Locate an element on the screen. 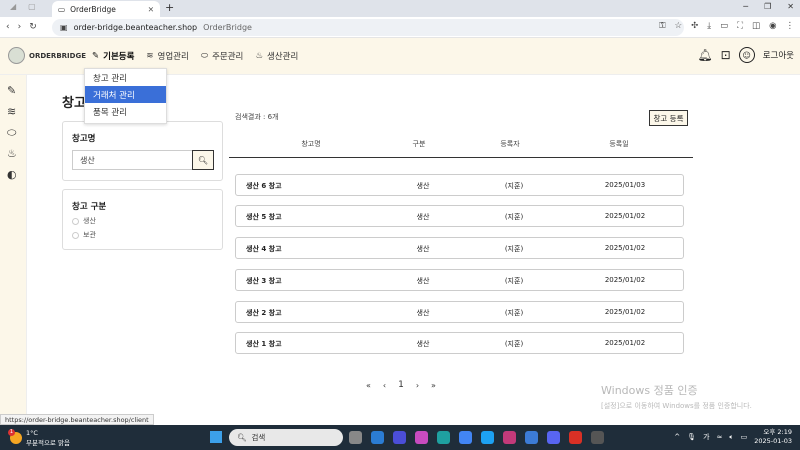 This screenshot has width=800, height=450. type-option-production: 생산 is located at coordinates (84, 221).